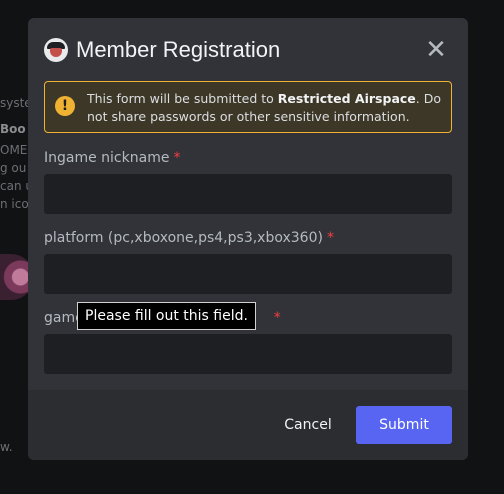 This screenshot has height=494, width=504. What do you see at coordinates (112, 158) in the screenshot?
I see `field-label-nickname: Ingame nickname *` at bounding box center [112, 158].